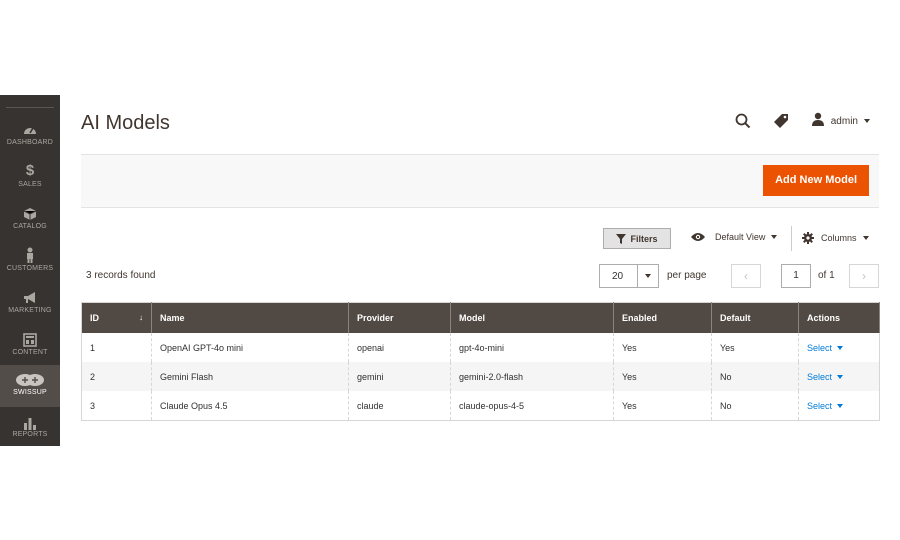 Image resolution: width=900 pixels, height=540 pixels. I want to click on swissup-icon, so click(30, 379).